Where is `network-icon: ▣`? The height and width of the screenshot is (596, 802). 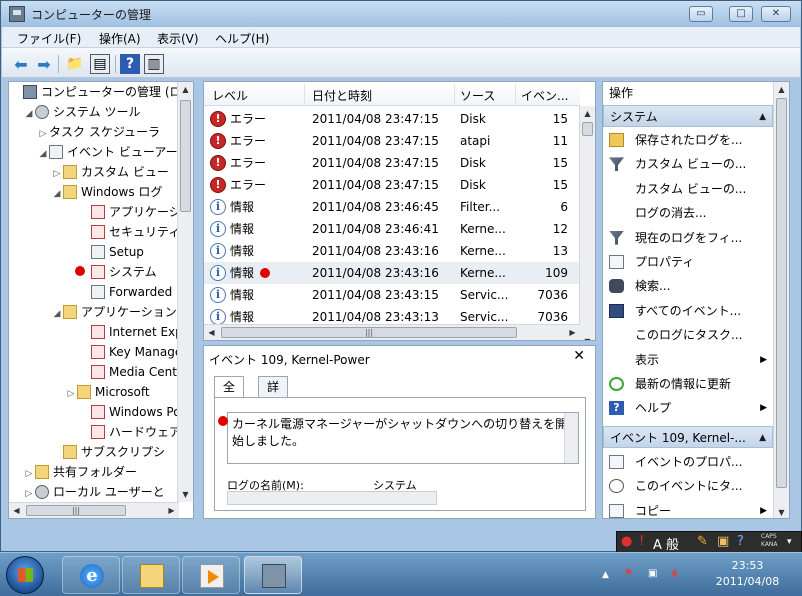
network-icon: ▣ is located at coordinates (655, 575).